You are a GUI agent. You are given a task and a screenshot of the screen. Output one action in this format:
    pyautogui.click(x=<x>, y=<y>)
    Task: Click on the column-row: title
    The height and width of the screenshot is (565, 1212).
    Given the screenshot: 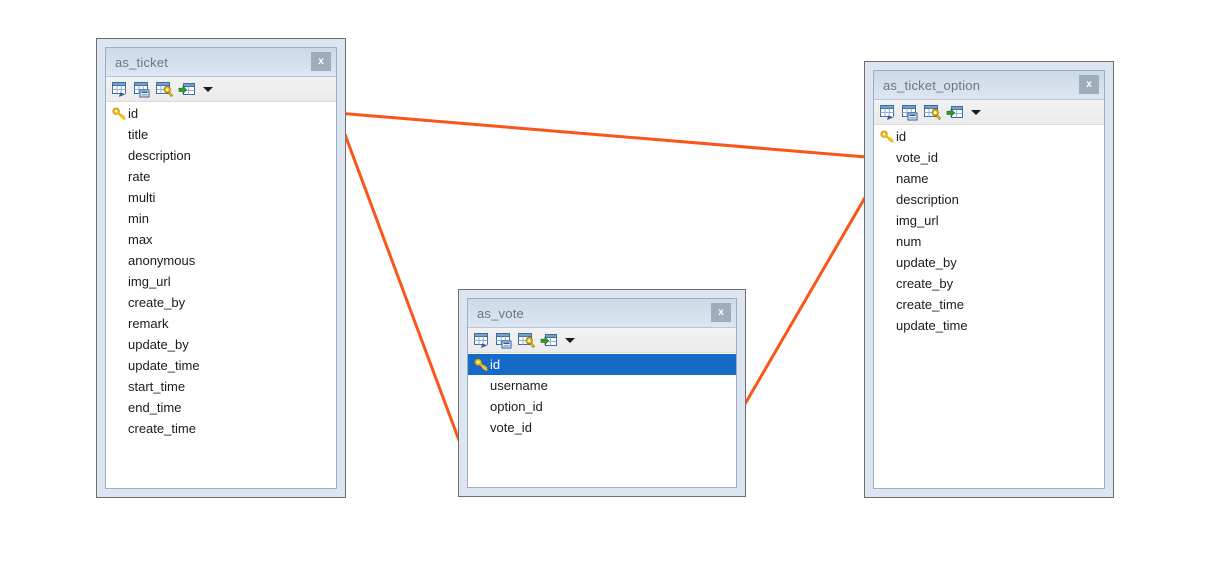 What is the action you would take?
    pyautogui.click(x=221, y=134)
    